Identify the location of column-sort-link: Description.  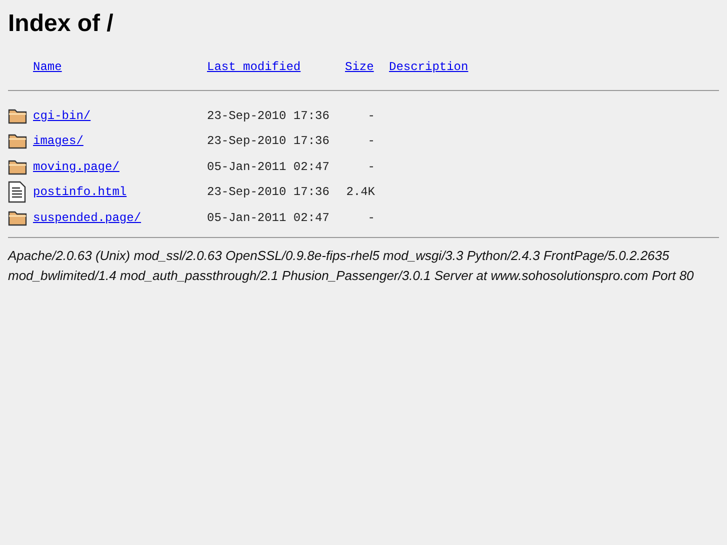
(428, 72).